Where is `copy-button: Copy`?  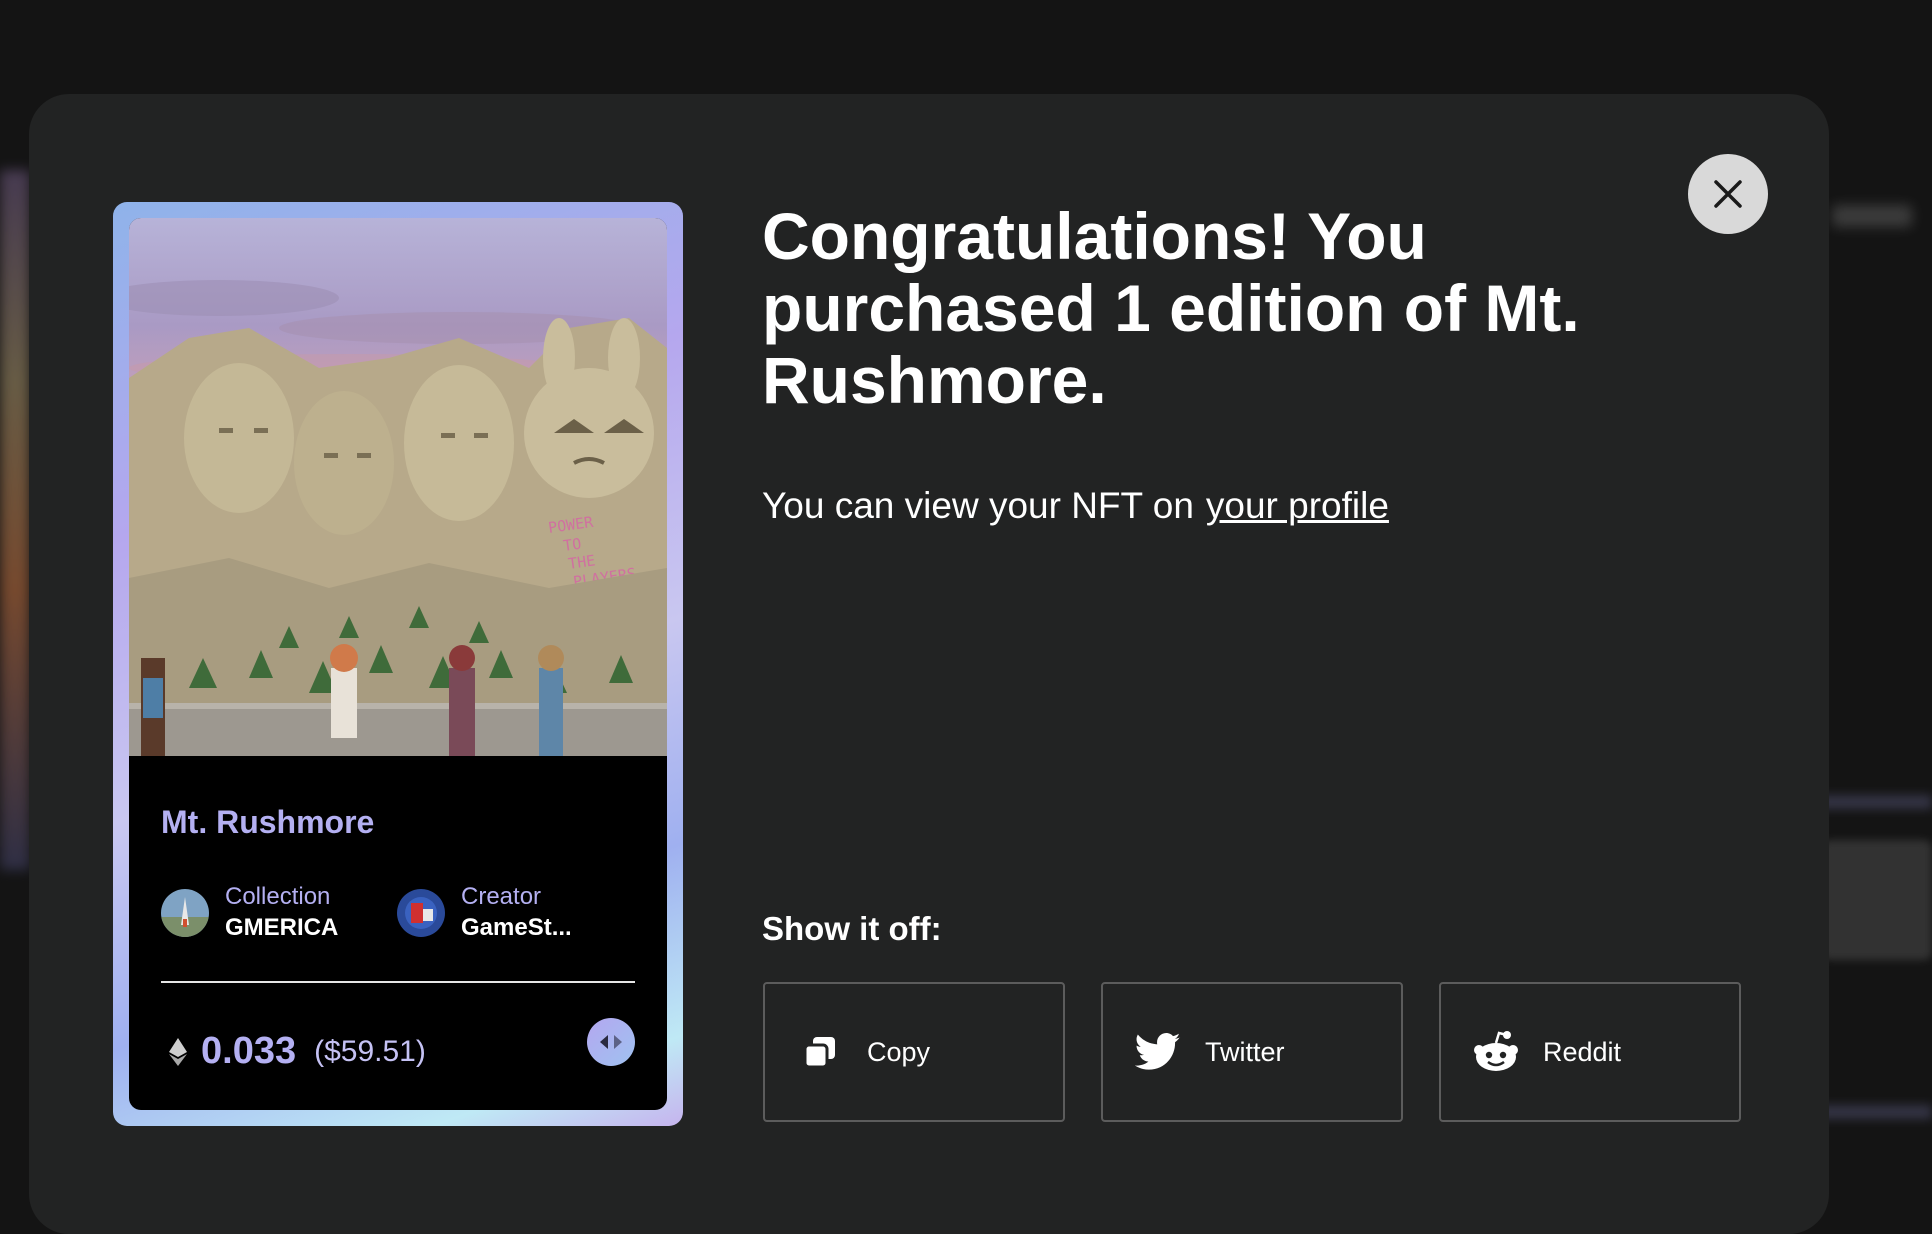
copy-button: Copy is located at coordinates (914, 1052).